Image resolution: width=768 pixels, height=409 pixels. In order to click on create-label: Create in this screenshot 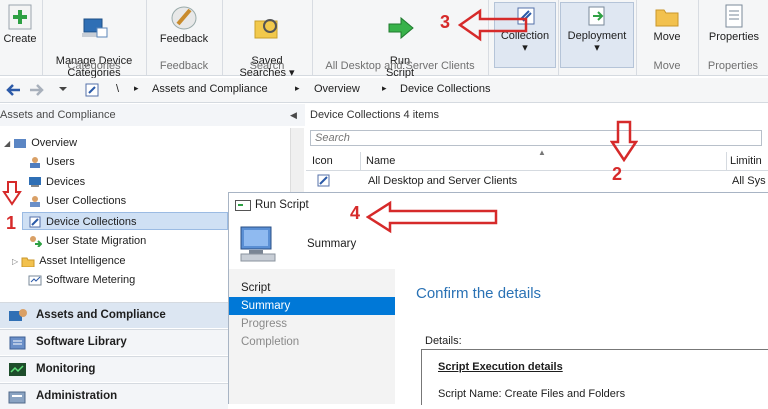, I will do `click(20, 39)`.